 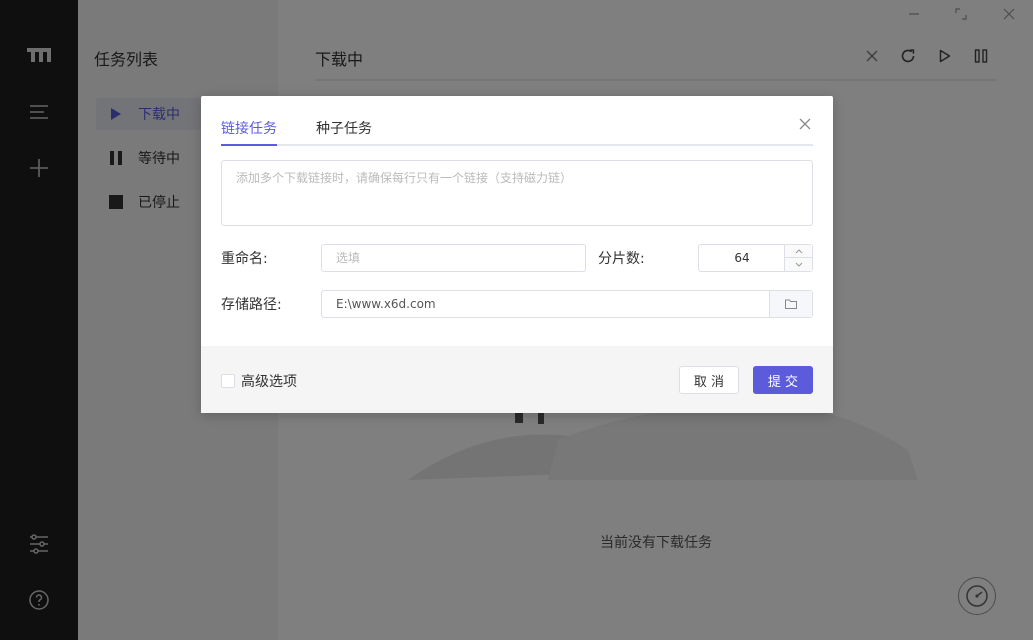 I want to click on path-input: E:\www.x6d.com, so click(x=567, y=304).